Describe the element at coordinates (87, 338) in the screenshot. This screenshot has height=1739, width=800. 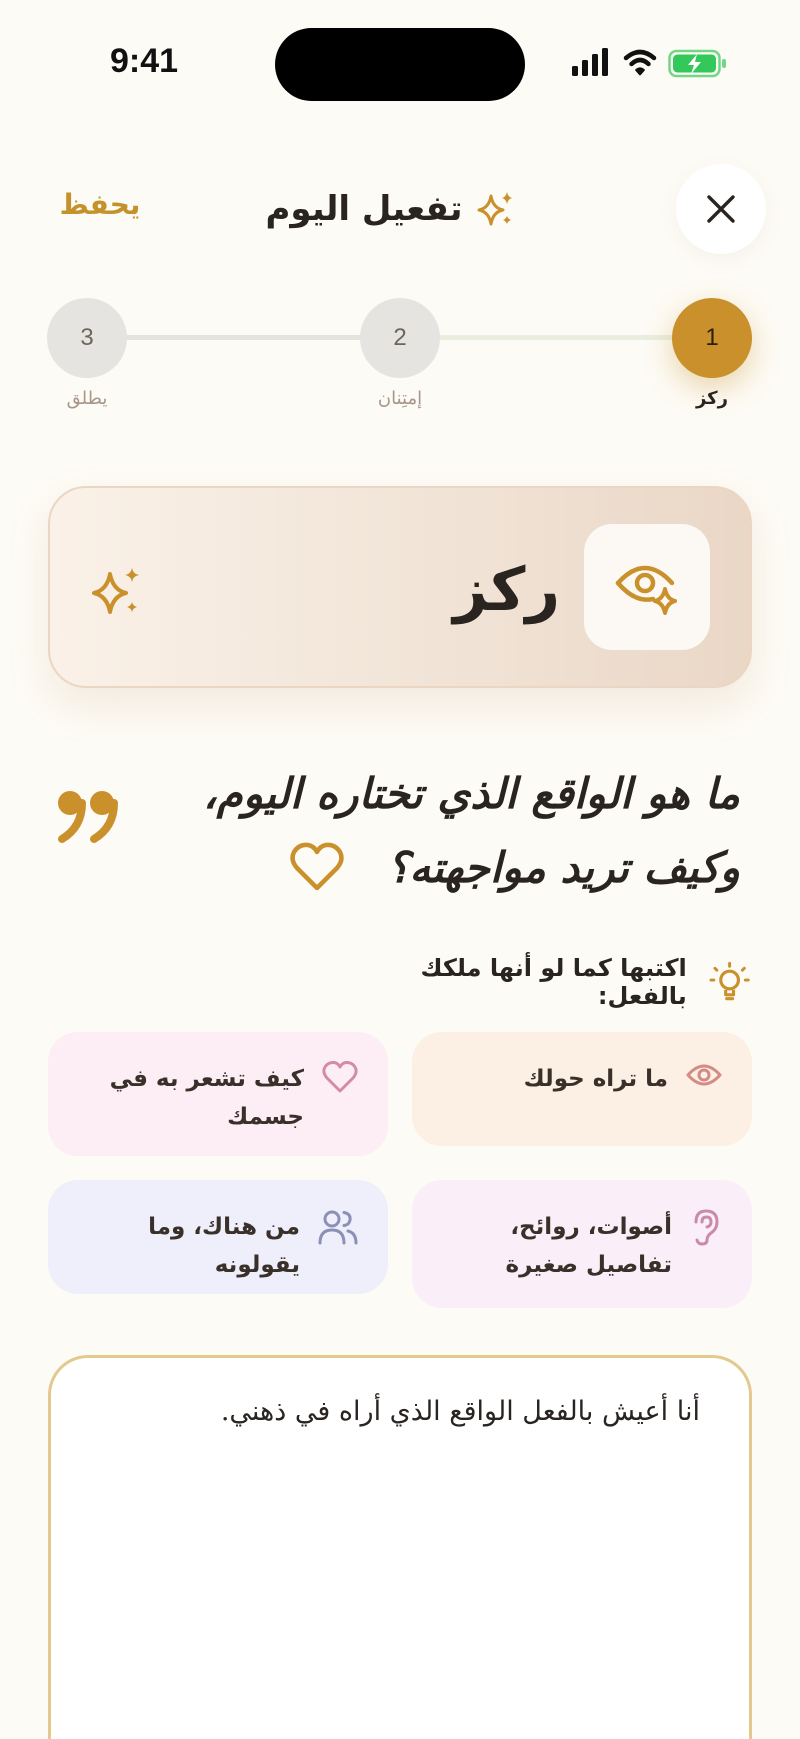
I see `step-3: 3` at that location.